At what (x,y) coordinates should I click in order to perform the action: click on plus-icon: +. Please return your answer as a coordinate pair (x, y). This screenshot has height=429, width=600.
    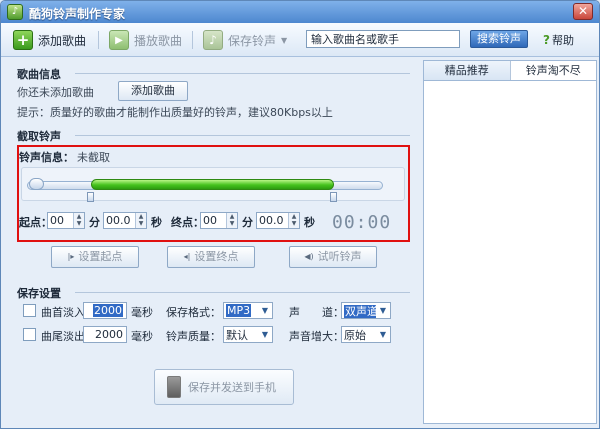
    Looking at the image, I should click on (23, 40).